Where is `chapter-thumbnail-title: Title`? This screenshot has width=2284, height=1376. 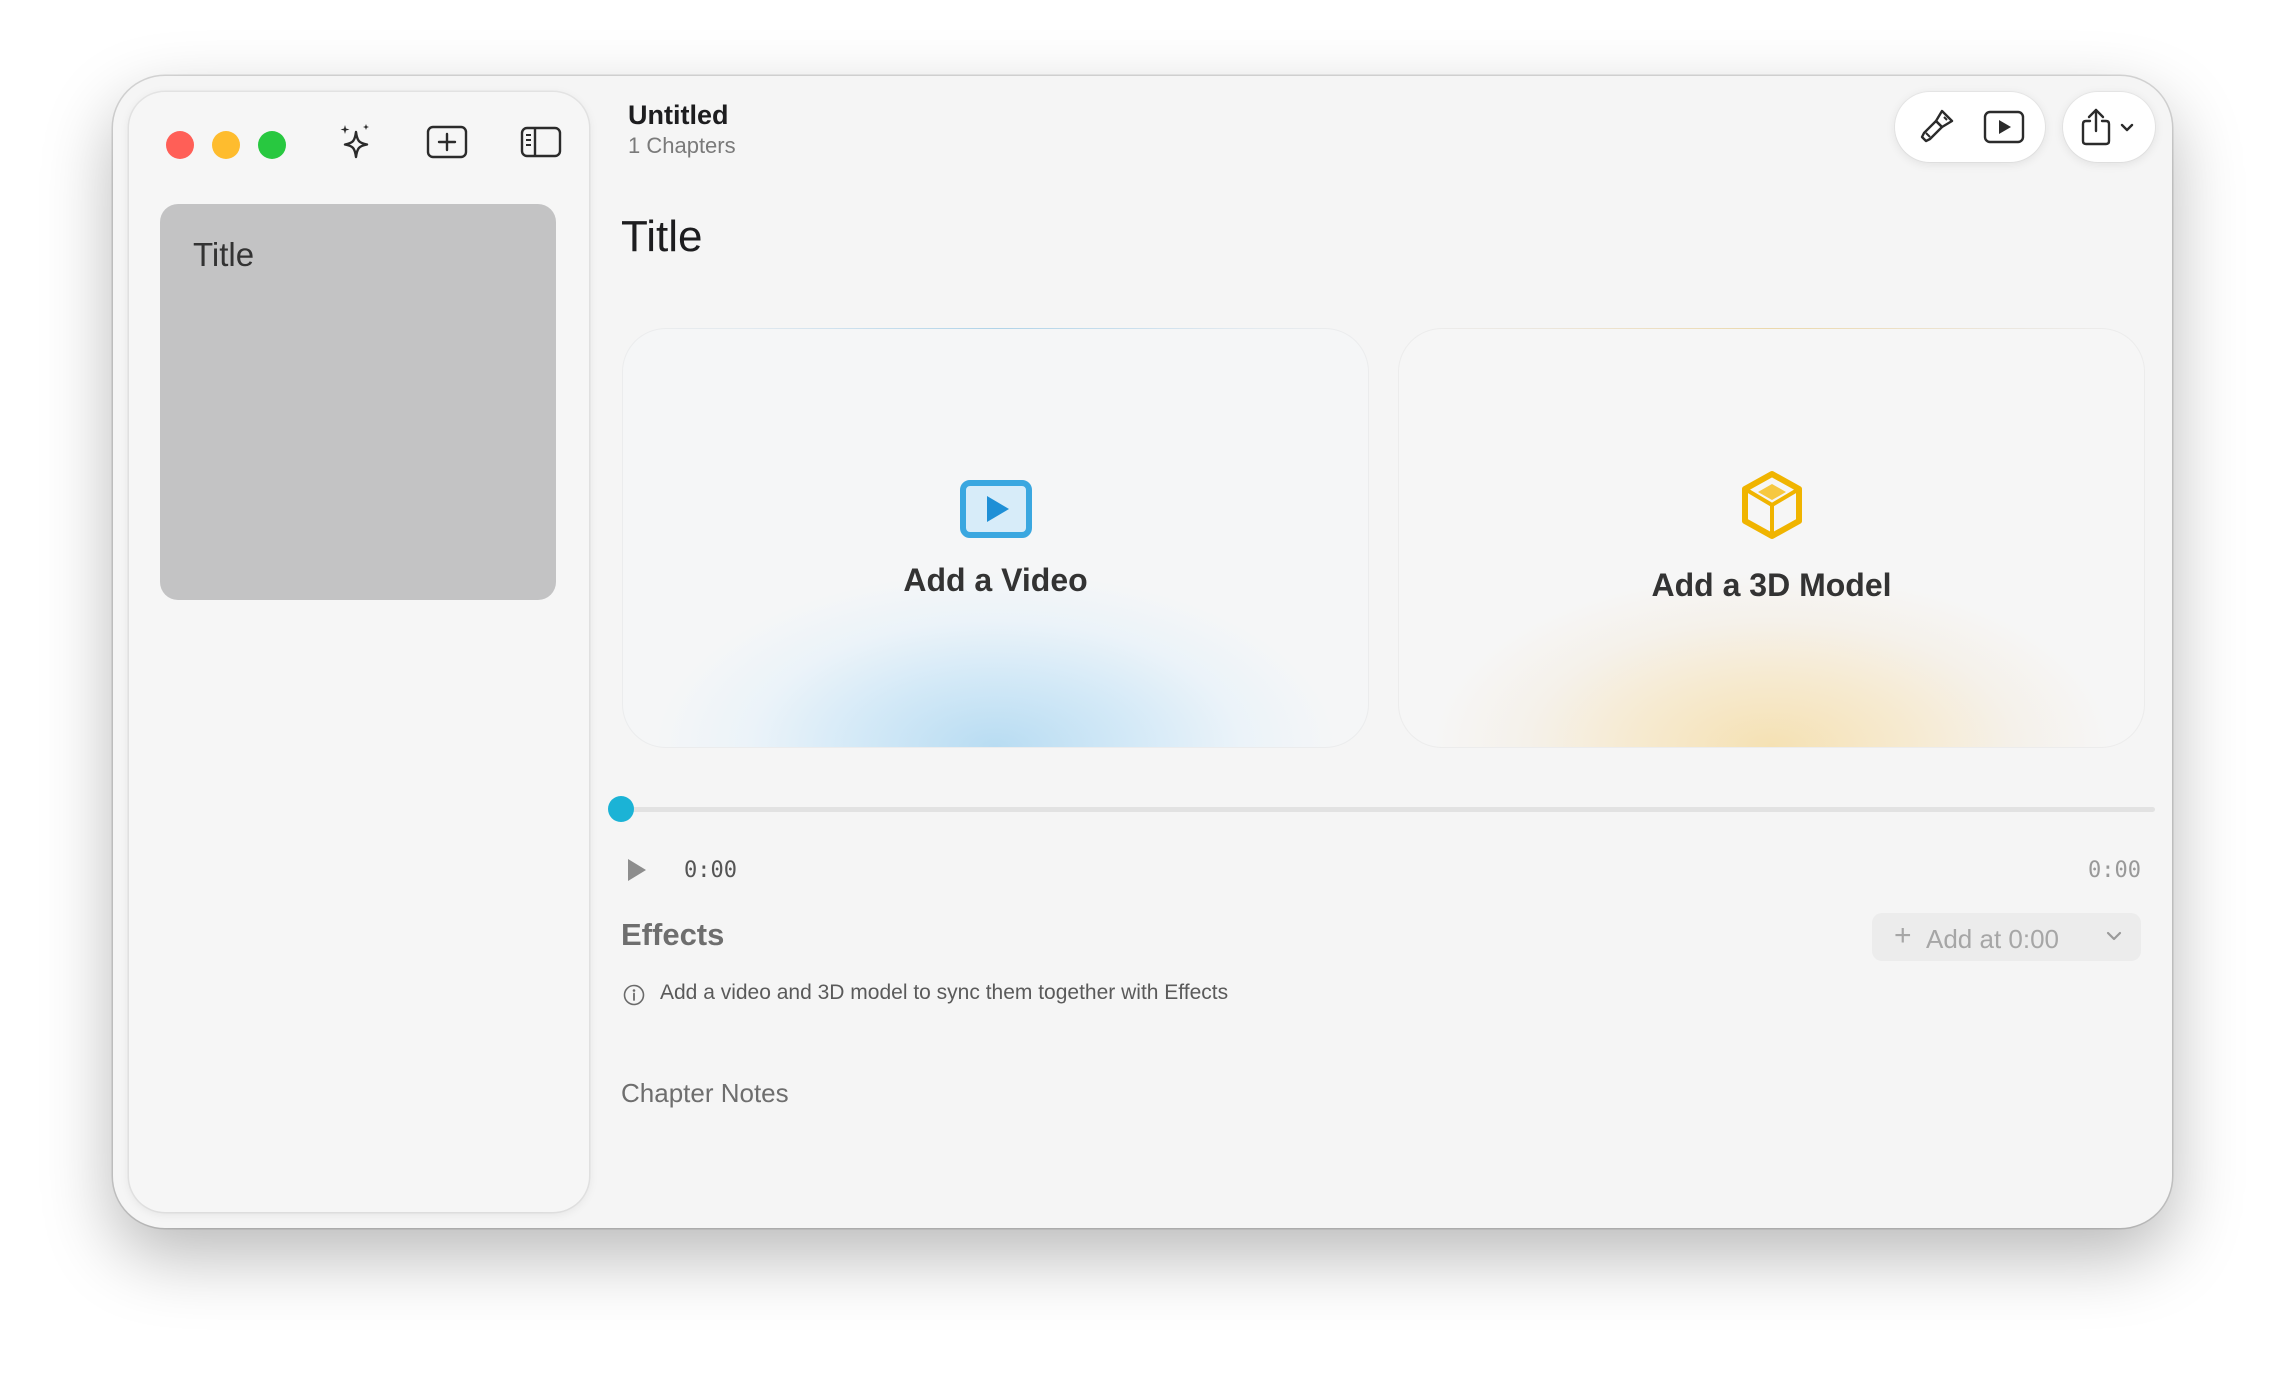 chapter-thumbnail-title: Title is located at coordinates (224, 254).